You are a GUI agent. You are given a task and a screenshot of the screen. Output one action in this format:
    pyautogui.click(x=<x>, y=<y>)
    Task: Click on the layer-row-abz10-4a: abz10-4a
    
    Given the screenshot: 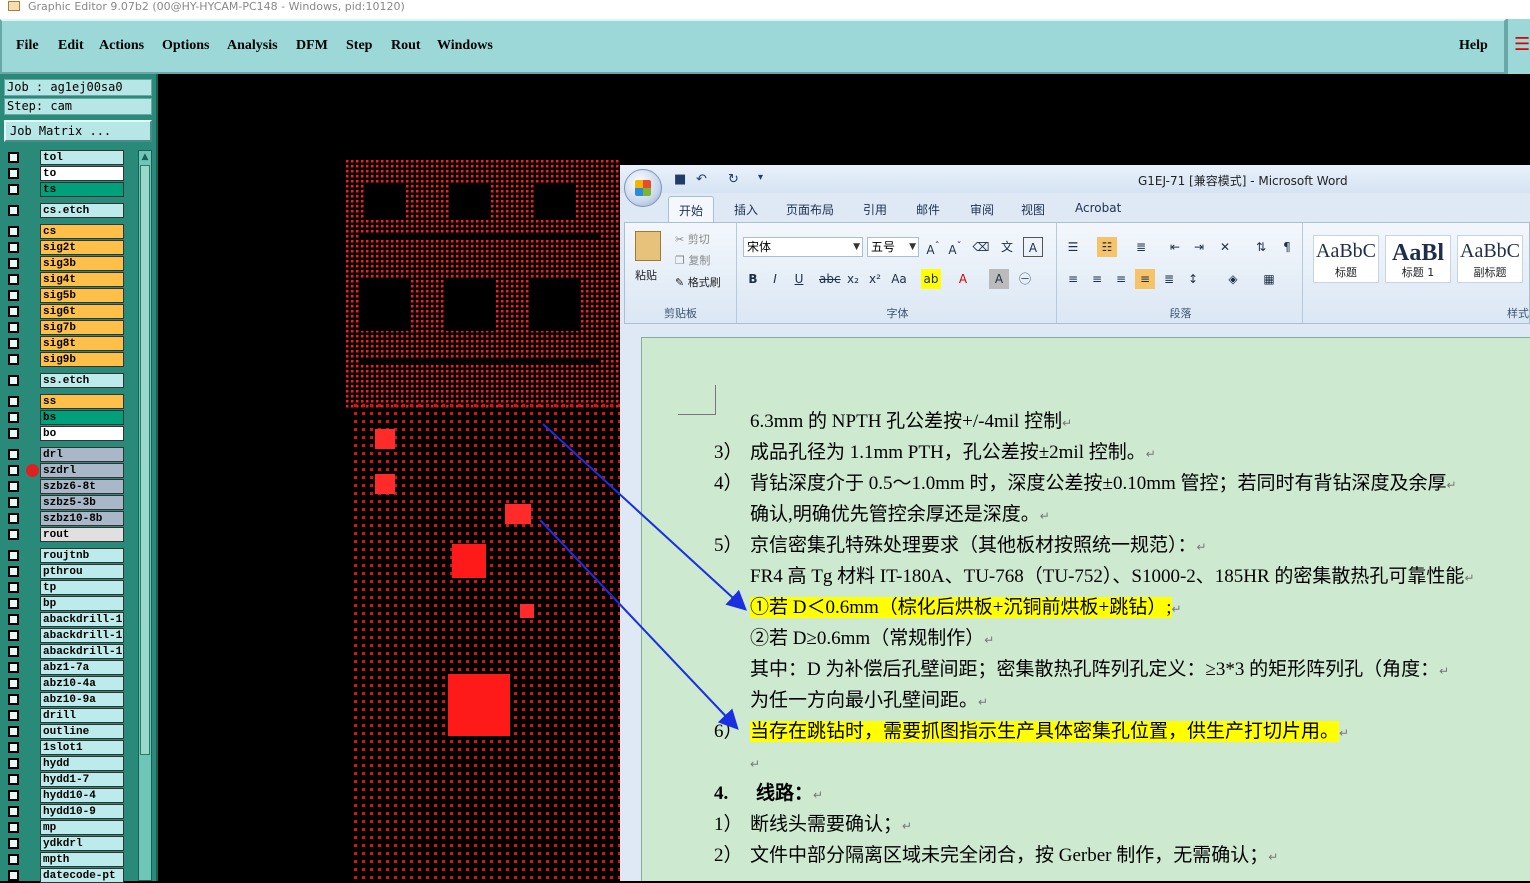 What is the action you would take?
    pyautogui.click(x=66, y=683)
    